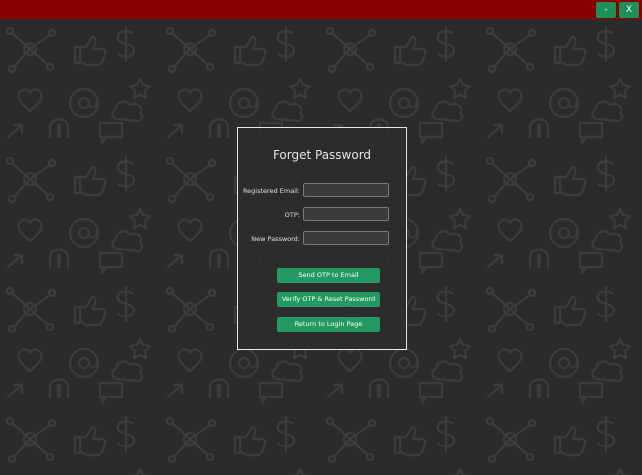 This screenshot has width=642, height=475. What do you see at coordinates (321, 9) in the screenshot?
I see `window-titlebar: - X` at bounding box center [321, 9].